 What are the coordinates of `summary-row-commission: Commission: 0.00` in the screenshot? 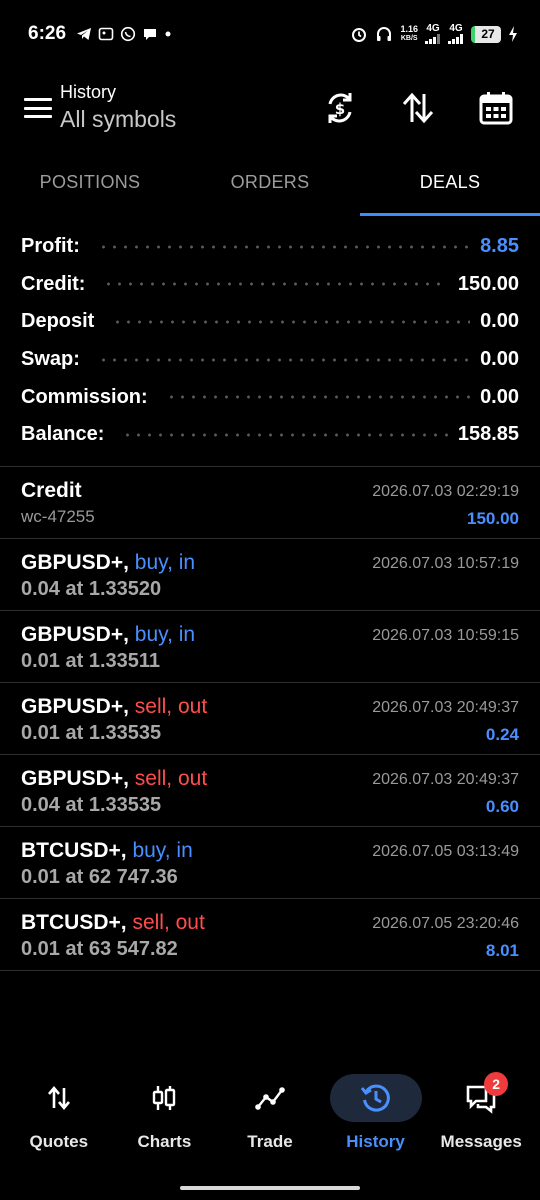 It's located at (270, 397).